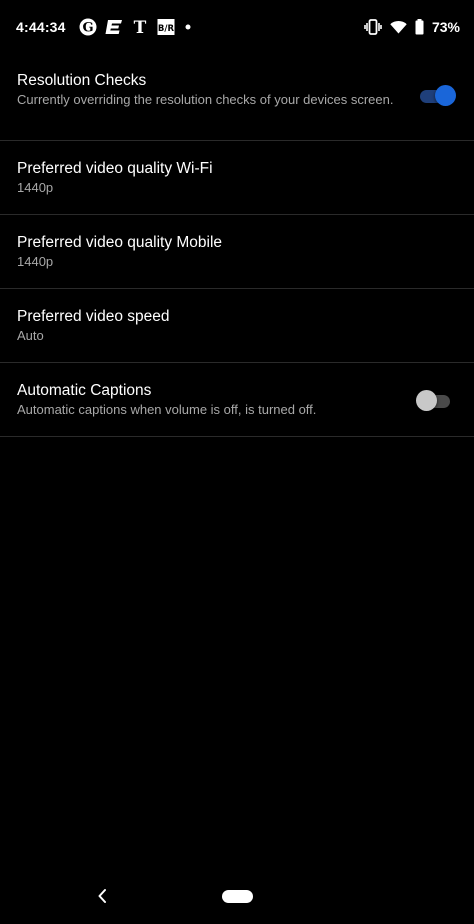 The width and height of the screenshot is (474, 924). I want to click on setting-video-speed: Preferred video speed Auto, so click(237, 326).